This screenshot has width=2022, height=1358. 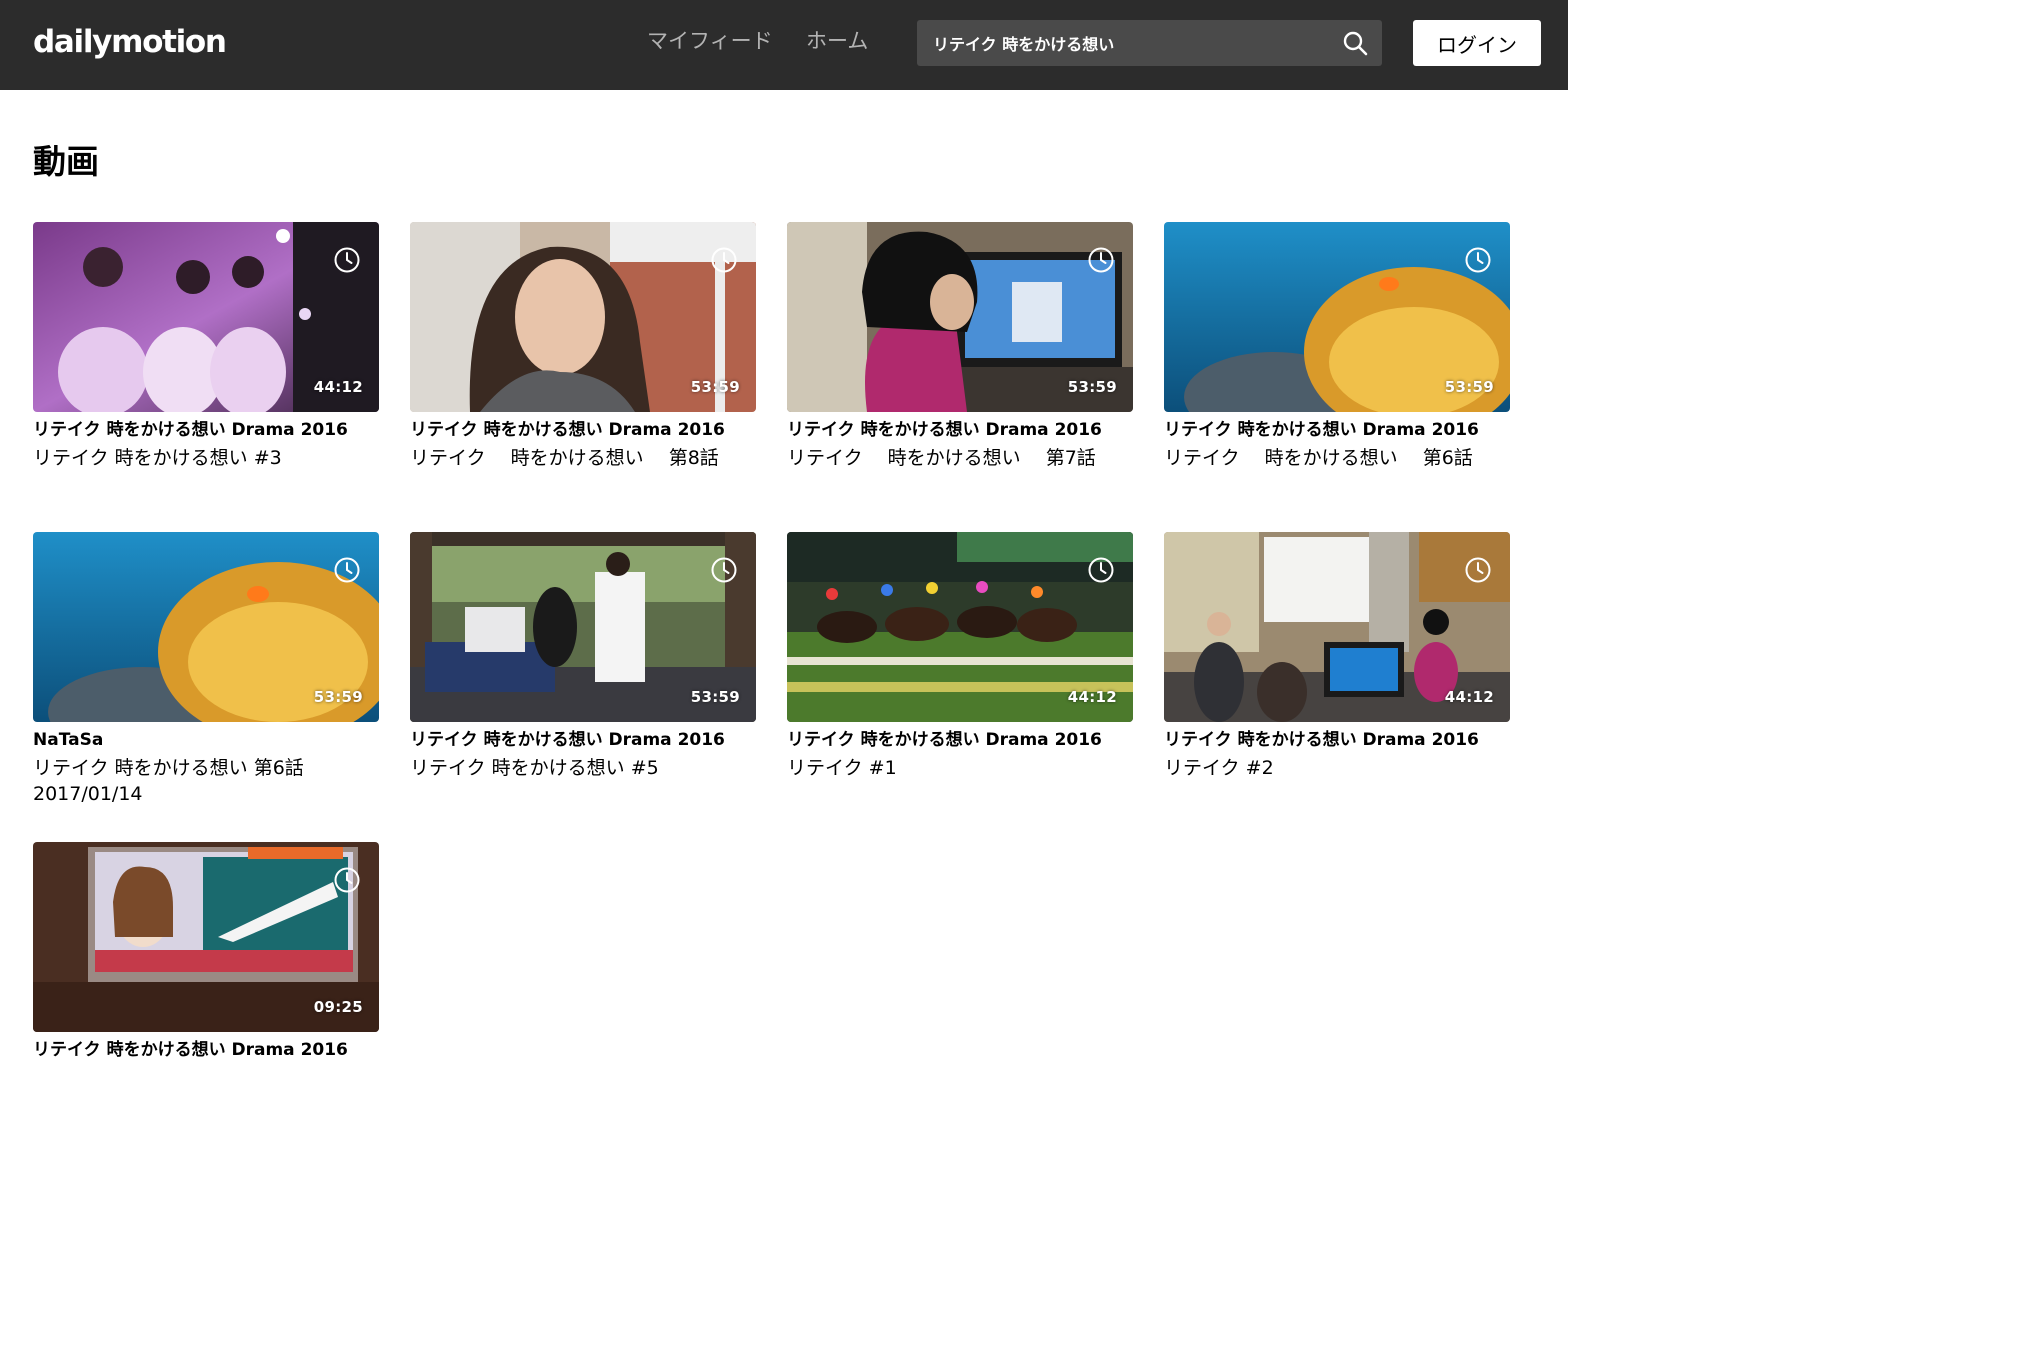 What do you see at coordinates (206, 937) in the screenshot?
I see `video-thumbnail: 09:25` at bounding box center [206, 937].